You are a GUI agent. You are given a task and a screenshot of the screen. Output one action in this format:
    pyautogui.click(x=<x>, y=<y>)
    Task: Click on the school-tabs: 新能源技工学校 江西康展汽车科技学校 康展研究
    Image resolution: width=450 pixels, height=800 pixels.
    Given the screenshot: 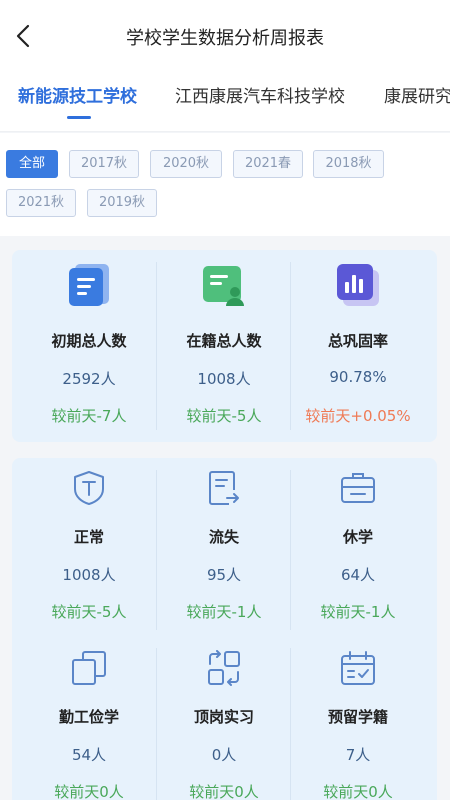 What is the action you would take?
    pyautogui.click(x=225, y=101)
    